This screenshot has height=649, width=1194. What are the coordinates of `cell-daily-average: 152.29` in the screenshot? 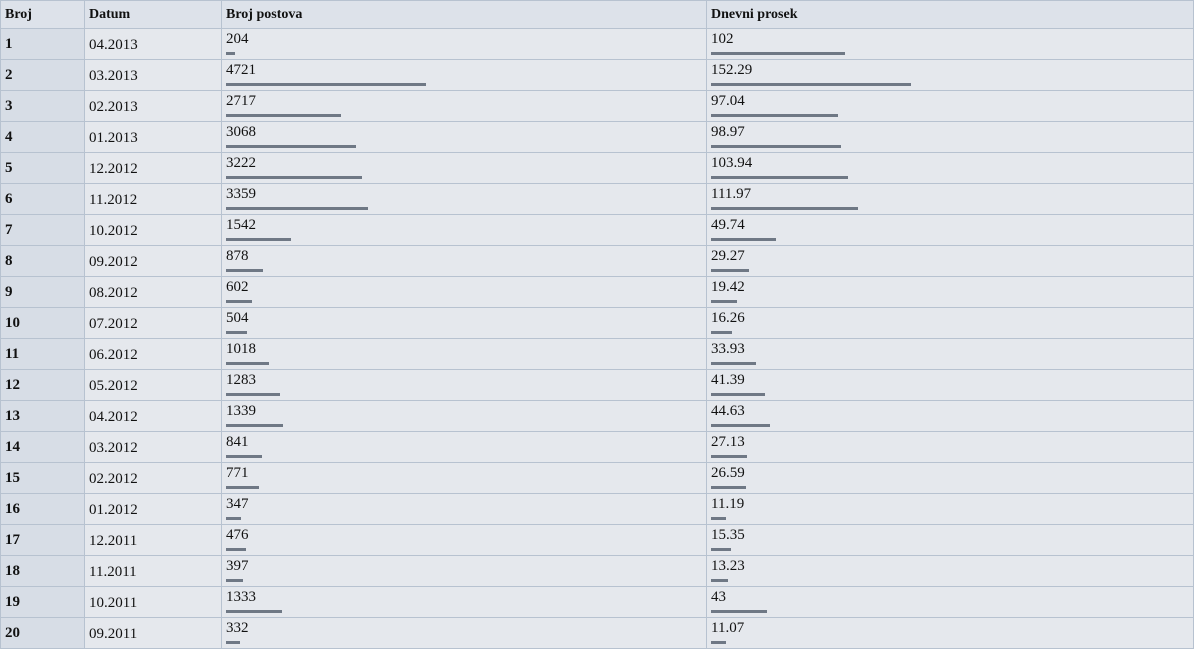 It's located at (950, 75).